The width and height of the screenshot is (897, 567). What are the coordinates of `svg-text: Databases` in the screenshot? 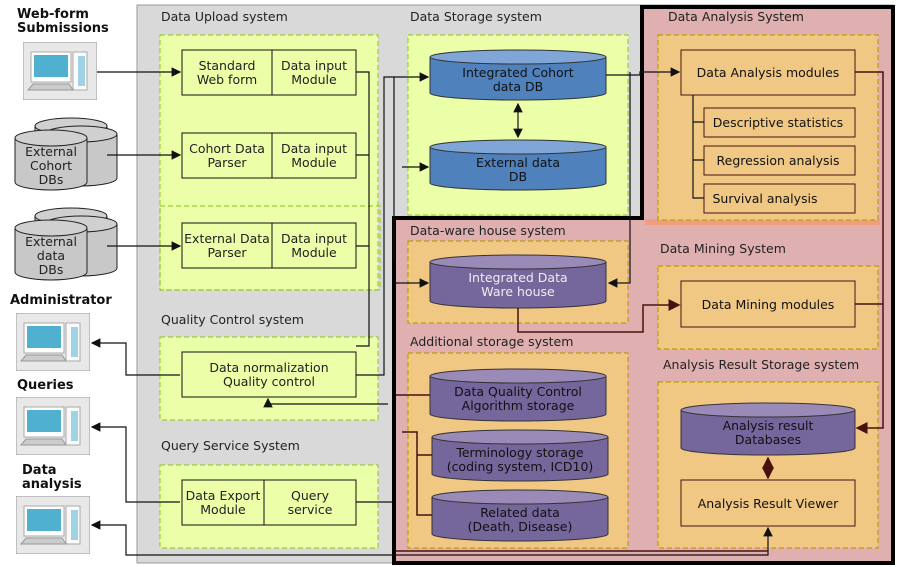 It's located at (768, 439).